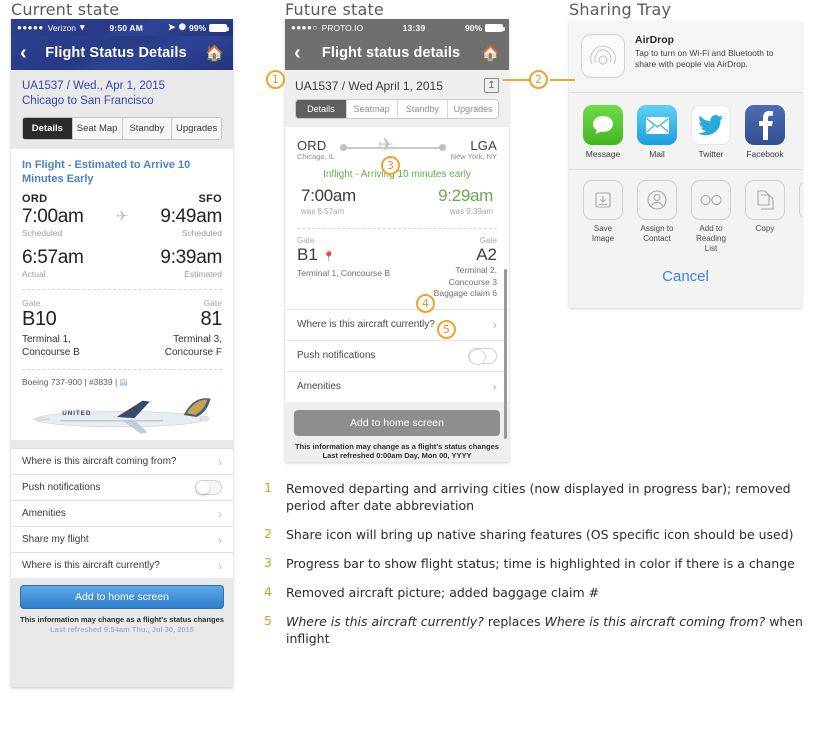  Describe the element at coordinates (122, 258) in the screenshot. I see `actual-times-row: 6:57am Actual 9:39am Estimated` at that location.